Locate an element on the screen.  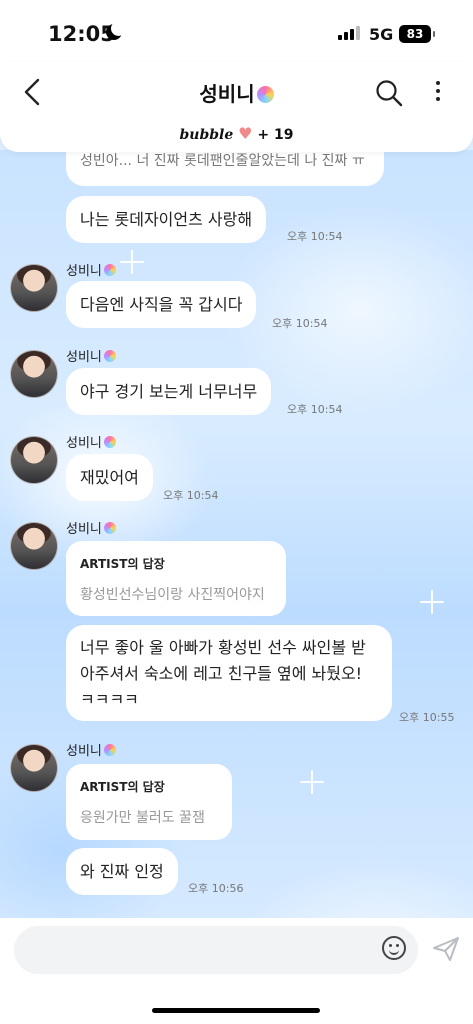
message-bubble: 재밌어여 is located at coordinates (109, 477).